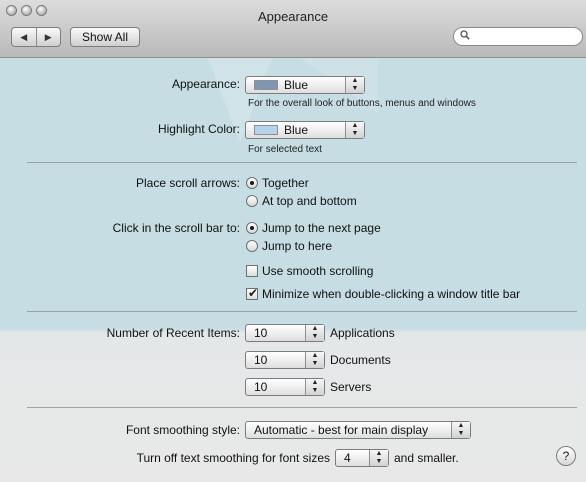 The height and width of the screenshot is (482, 586). Describe the element at coordinates (317, 271) in the screenshot. I see `smooth-scrolling-label: Use smooth scrolling` at that location.